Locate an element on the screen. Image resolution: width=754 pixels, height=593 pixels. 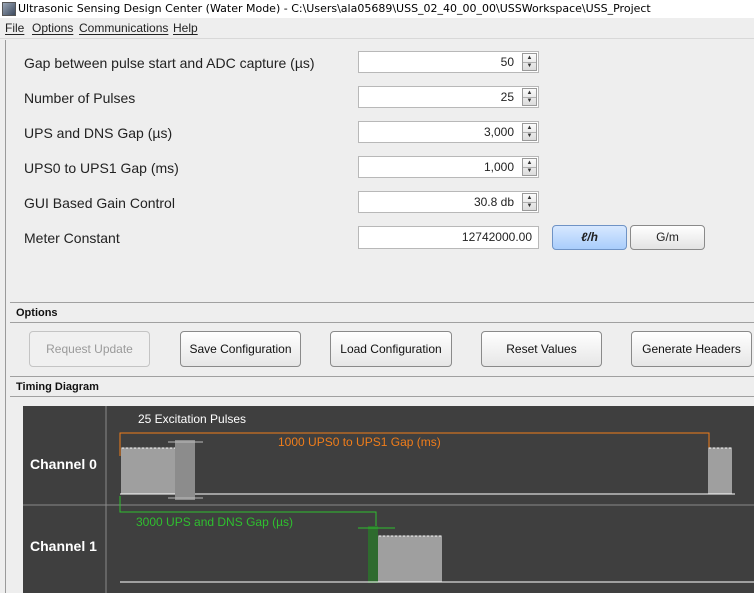
ups-dns-gap-value: 3,000 is located at coordinates (499, 132).